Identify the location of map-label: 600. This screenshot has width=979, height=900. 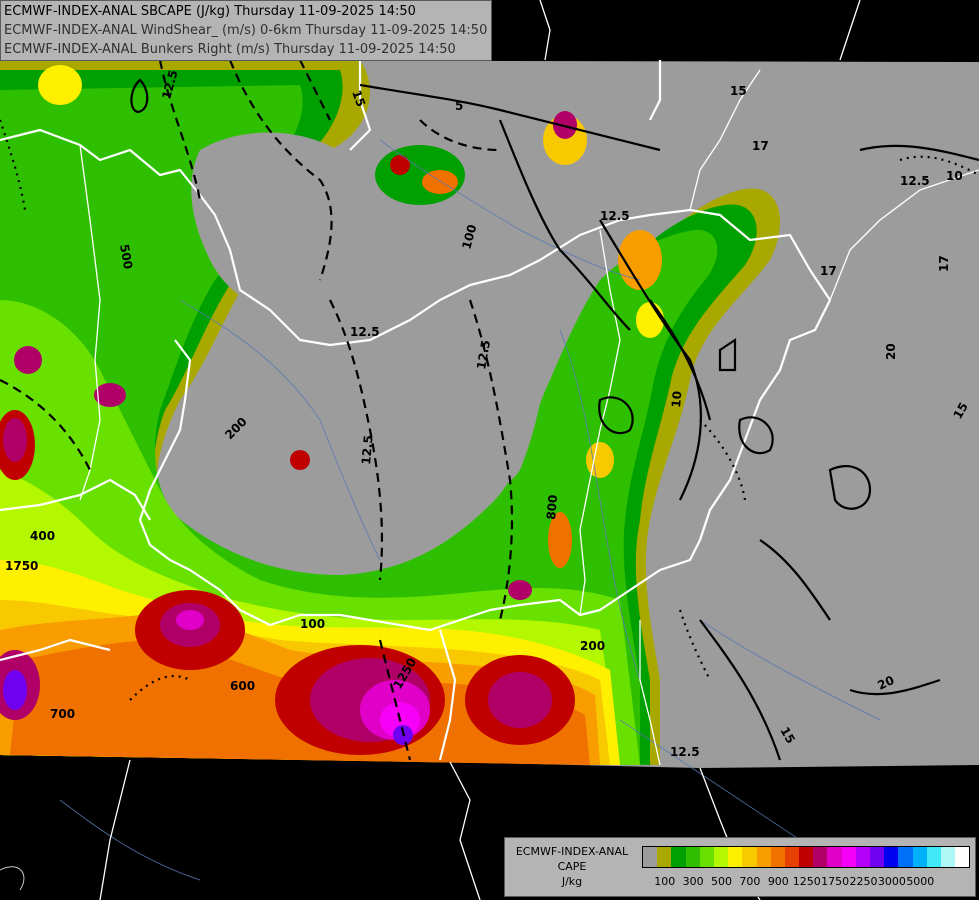
(242, 686).